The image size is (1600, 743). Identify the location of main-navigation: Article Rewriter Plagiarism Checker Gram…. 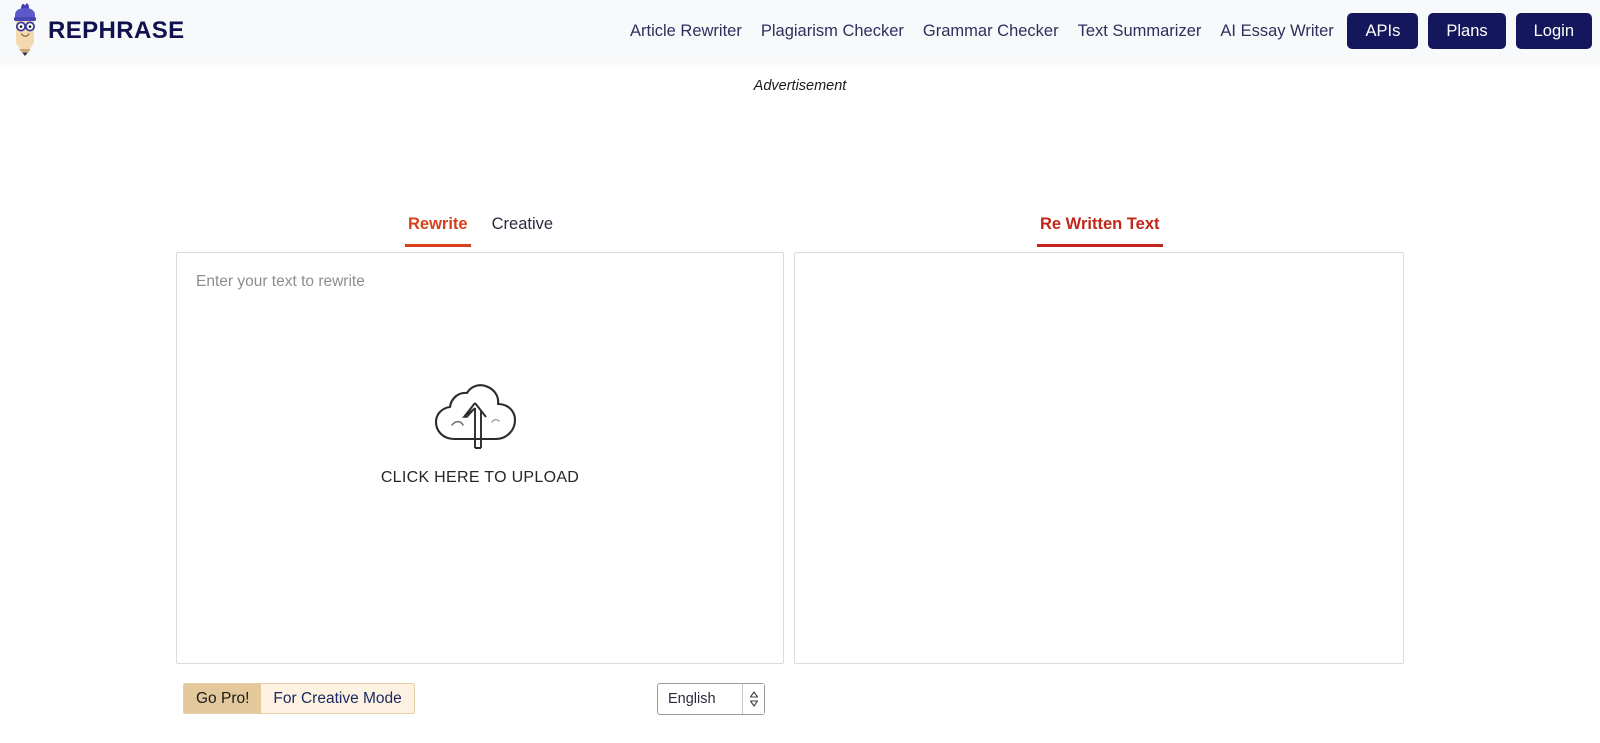
(982, 31).